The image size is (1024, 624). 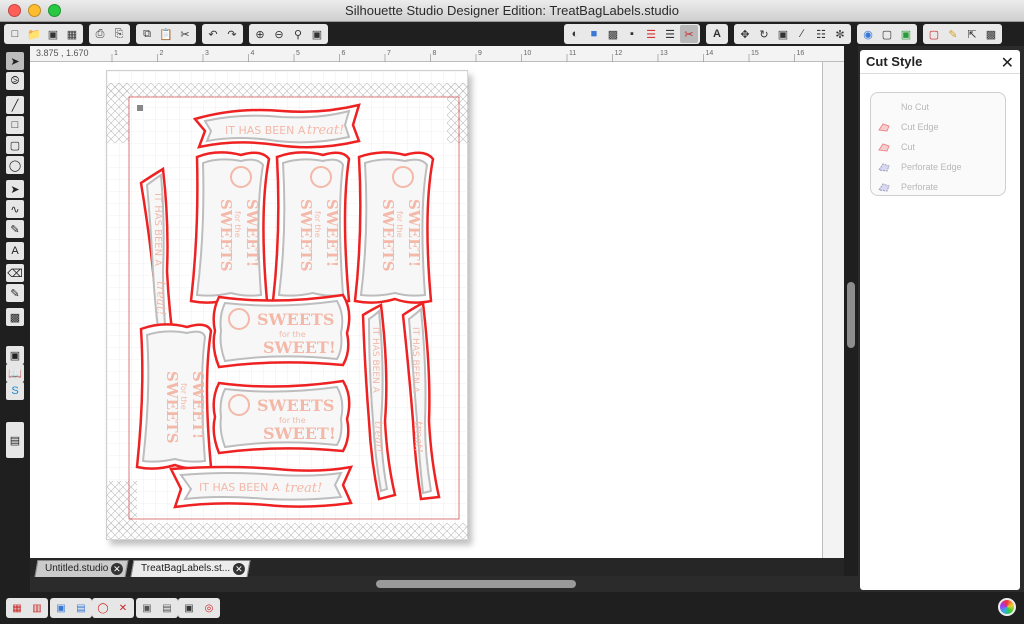 I want to click on online-store-icon: S, so click(x=15, y=391).